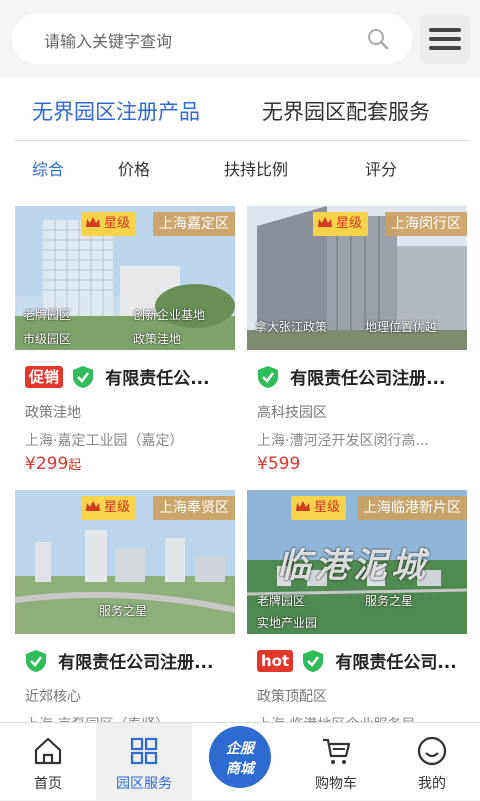  I want to click on tab-divider, so click(242, 140).